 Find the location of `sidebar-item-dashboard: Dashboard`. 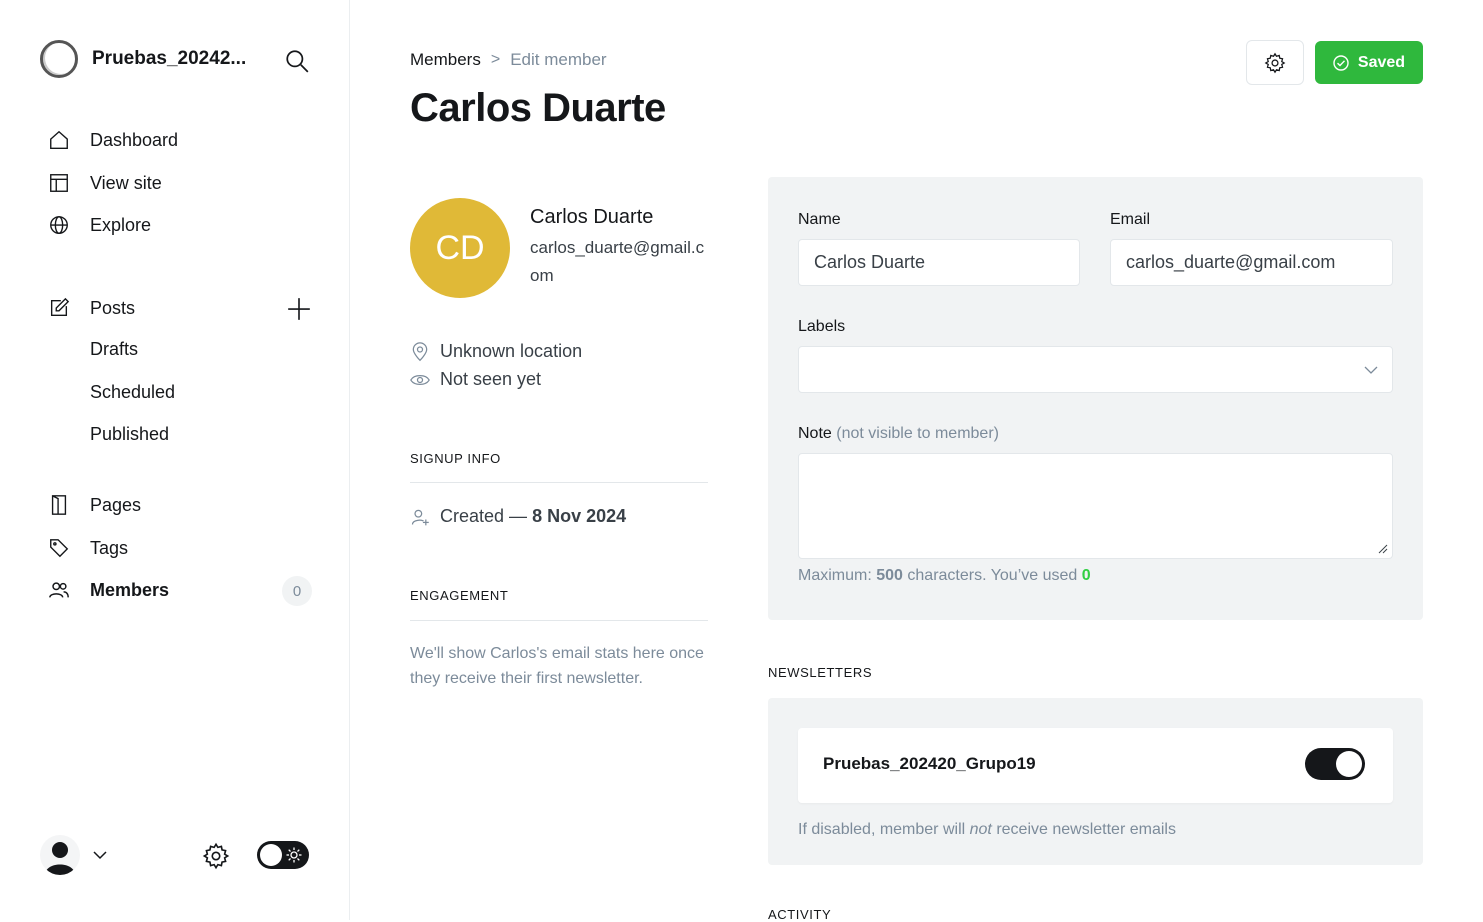

sidebar-item-dashboard: Dashboard is located at coordinates (113, 140).